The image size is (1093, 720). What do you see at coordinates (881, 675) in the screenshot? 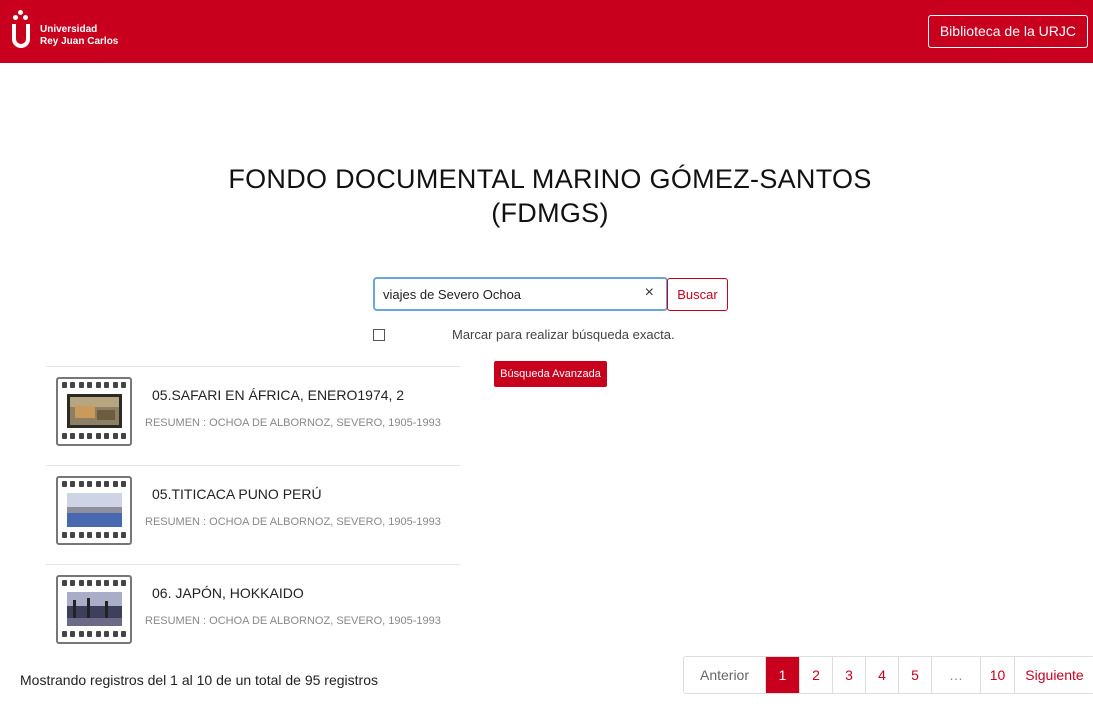
I see `pagination-page-4: 4` at bounding box center [881, 675].